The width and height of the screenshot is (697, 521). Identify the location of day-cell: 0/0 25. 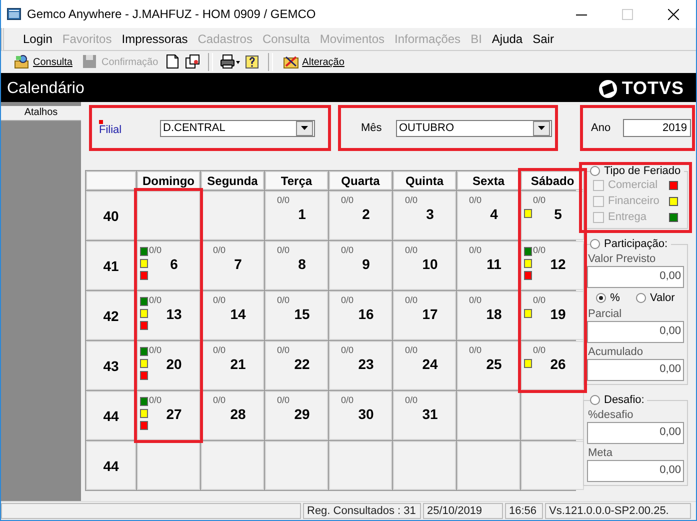
(488, 365).